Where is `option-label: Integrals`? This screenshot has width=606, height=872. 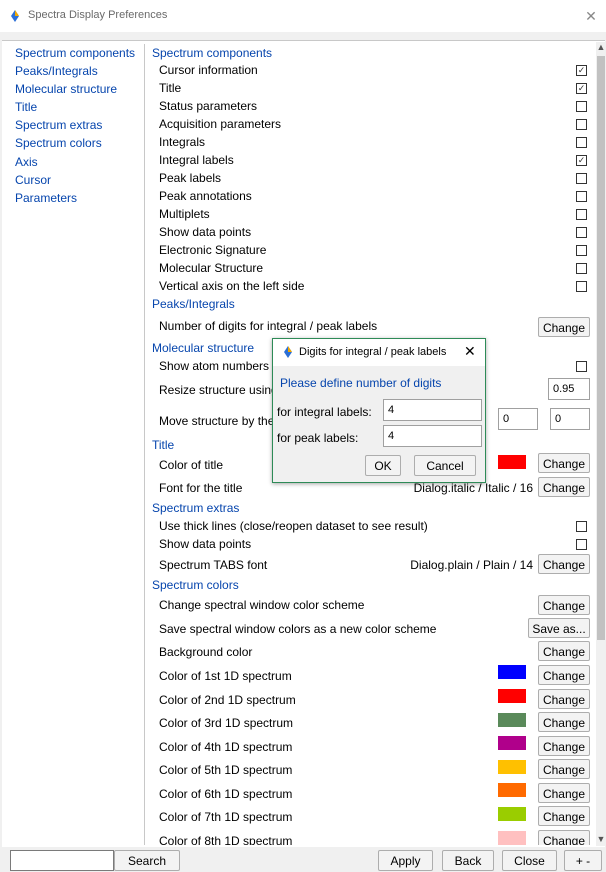
option-label: Integrals is located at coordinates (182, 142).